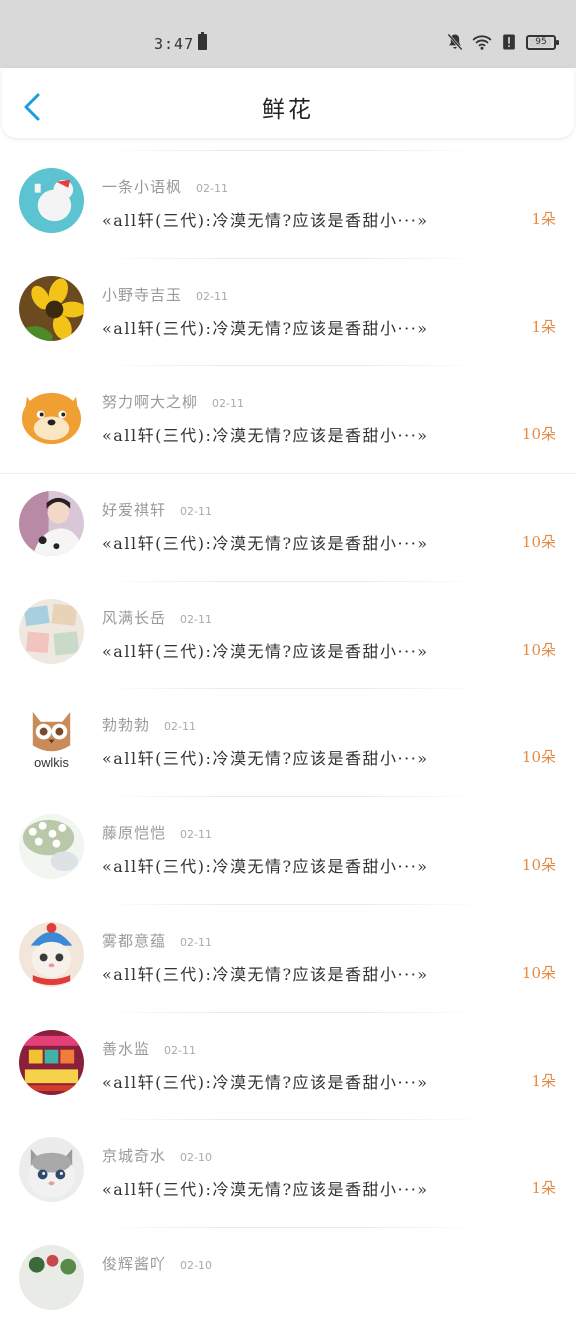 This screenshot has height=1335, width=576. I want to click on avatar-owl-logo: owlkis, so click(51, 739).